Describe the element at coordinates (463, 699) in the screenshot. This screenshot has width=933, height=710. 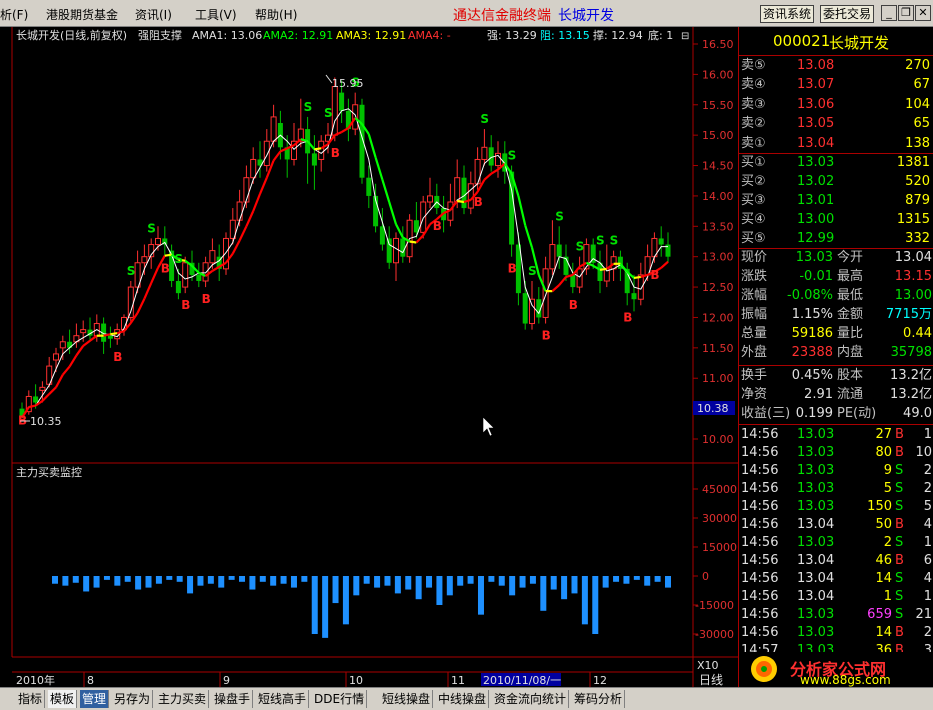
I see `tab-中线操盘: 中线操盘` at that location.